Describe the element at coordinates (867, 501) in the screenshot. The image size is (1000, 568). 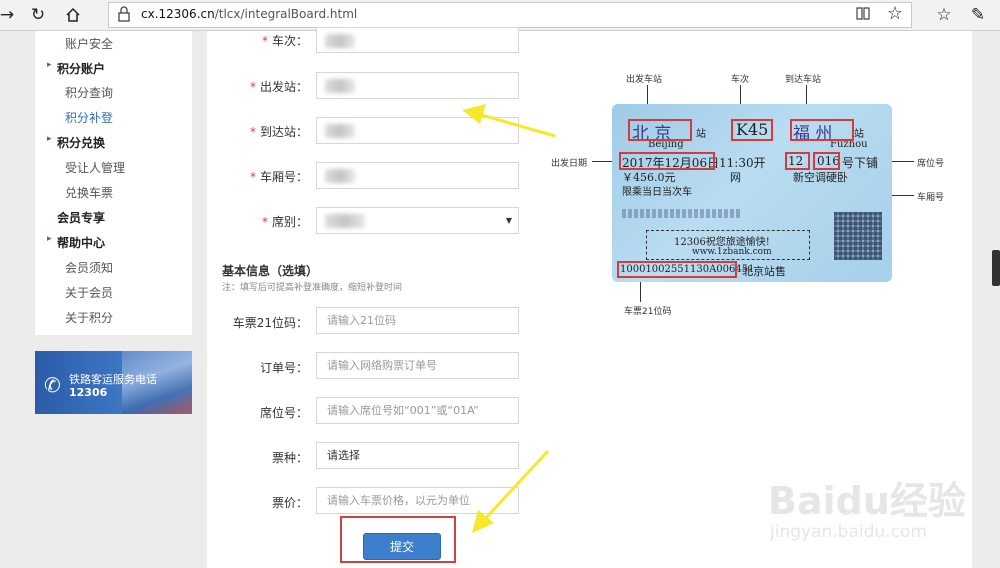
I see `watermark-brand: Baidu经验` at that location.